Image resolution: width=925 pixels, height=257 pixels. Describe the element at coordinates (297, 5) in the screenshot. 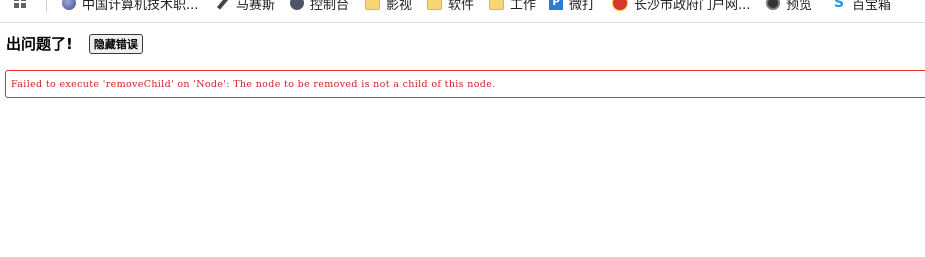

I see `globe-icon` at that location.